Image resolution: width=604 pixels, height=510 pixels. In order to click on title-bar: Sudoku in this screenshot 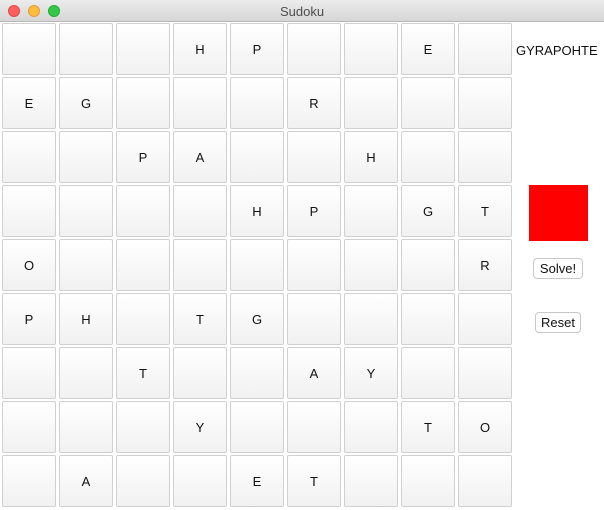, I will do `click(302, 11)`.